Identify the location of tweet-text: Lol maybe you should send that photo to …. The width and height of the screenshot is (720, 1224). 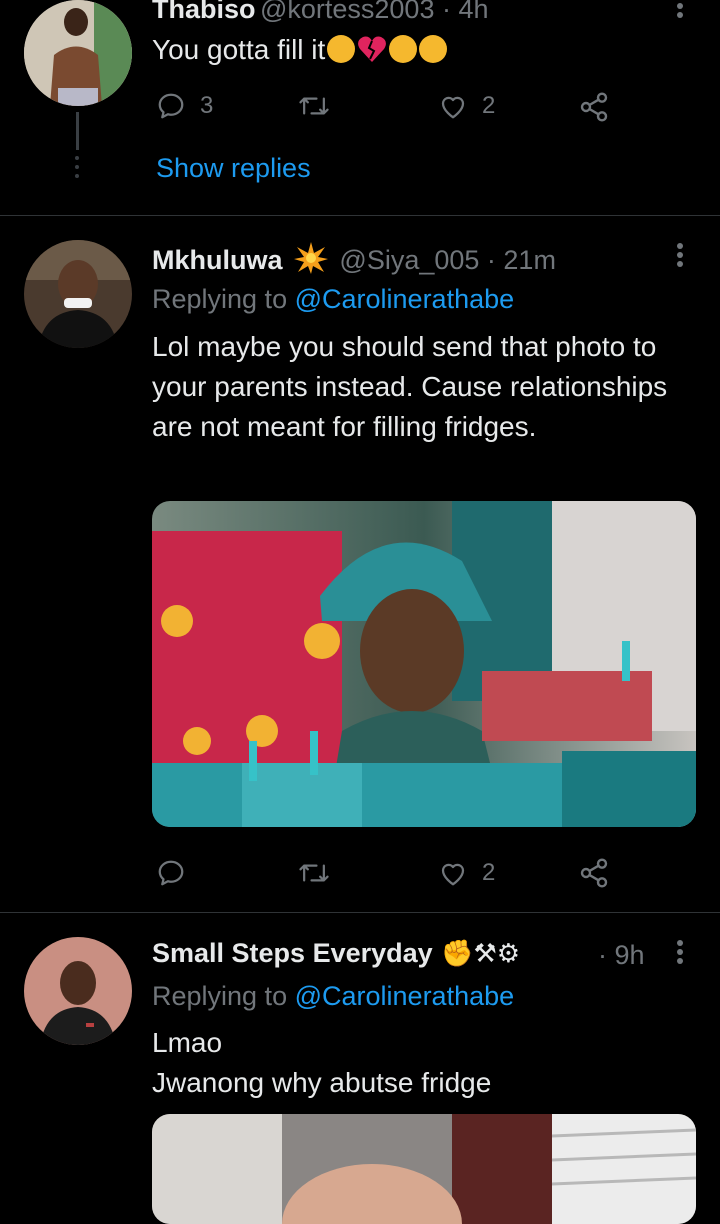
(410, 386).